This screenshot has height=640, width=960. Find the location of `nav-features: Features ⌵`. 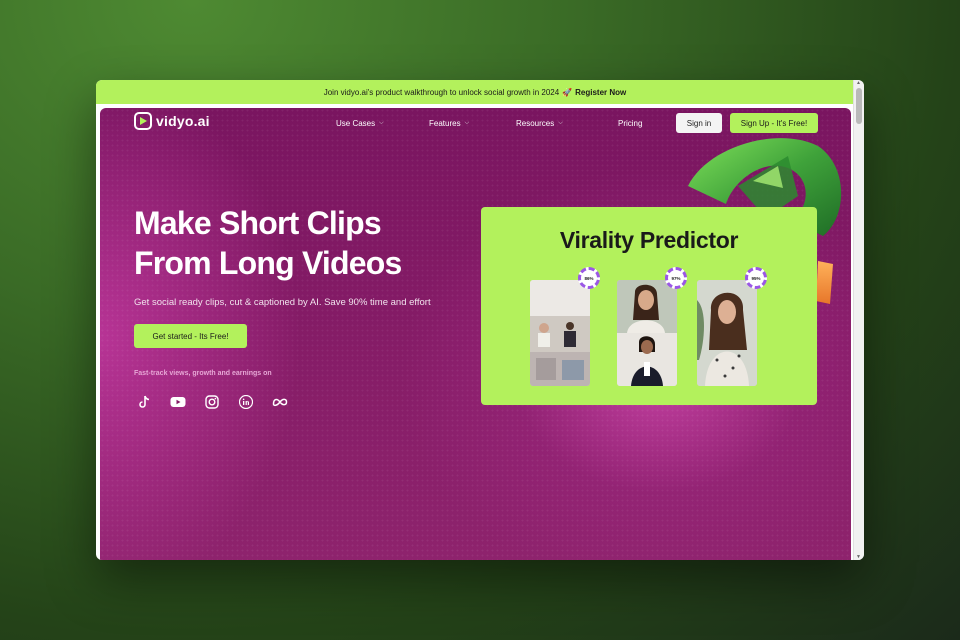

nav-features: Features ⌵ is located at coordinates (449, 123).